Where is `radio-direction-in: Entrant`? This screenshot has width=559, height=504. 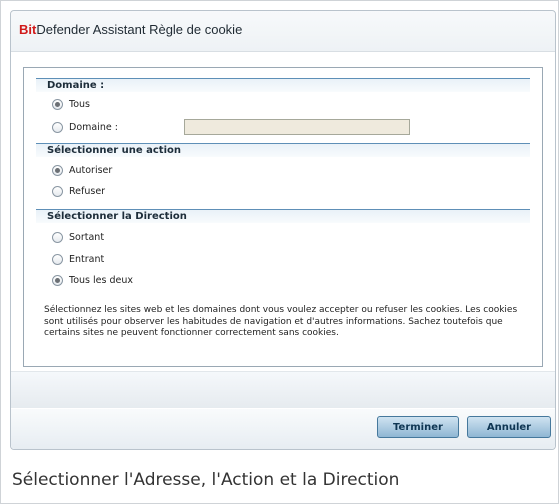
radio-direction-in: Entrant is located at coordinates (78, 259).